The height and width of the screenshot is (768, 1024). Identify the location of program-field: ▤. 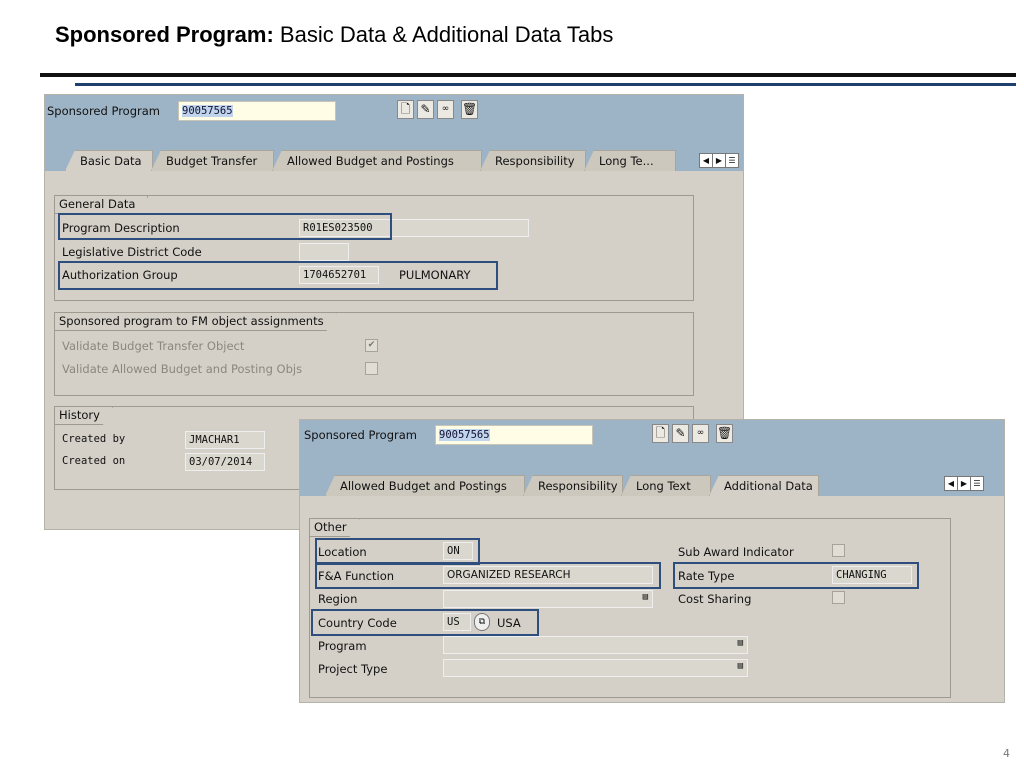
(595, 645).